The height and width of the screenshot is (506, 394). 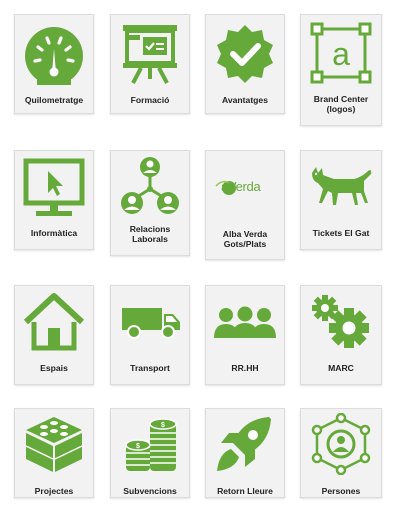 What do you see at coordinates (341, 104) in the screenshot?
I see `tile-label: Brand Center (logos)` at bounding box center [341, 104].